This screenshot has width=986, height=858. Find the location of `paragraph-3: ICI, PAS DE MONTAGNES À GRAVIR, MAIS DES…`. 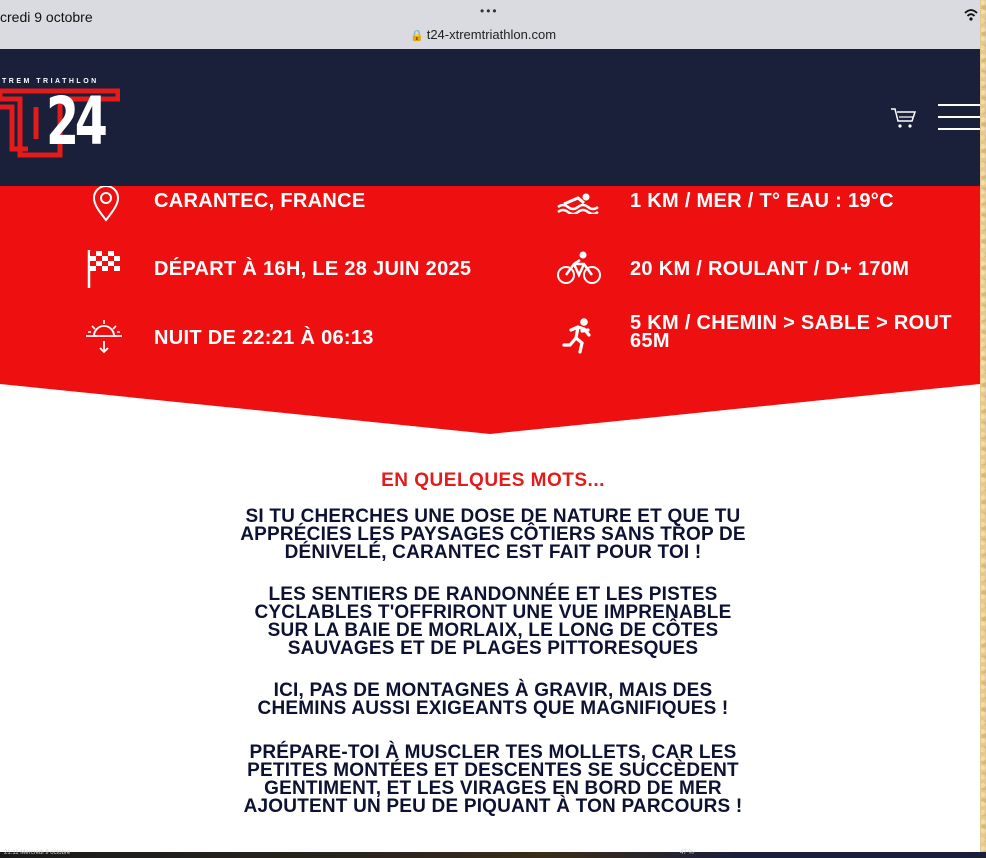

paragraph-3: ICI, PAS DE MONTAGNES À GRAVIR, MAIS DES… is located at coordinates (490, 700).